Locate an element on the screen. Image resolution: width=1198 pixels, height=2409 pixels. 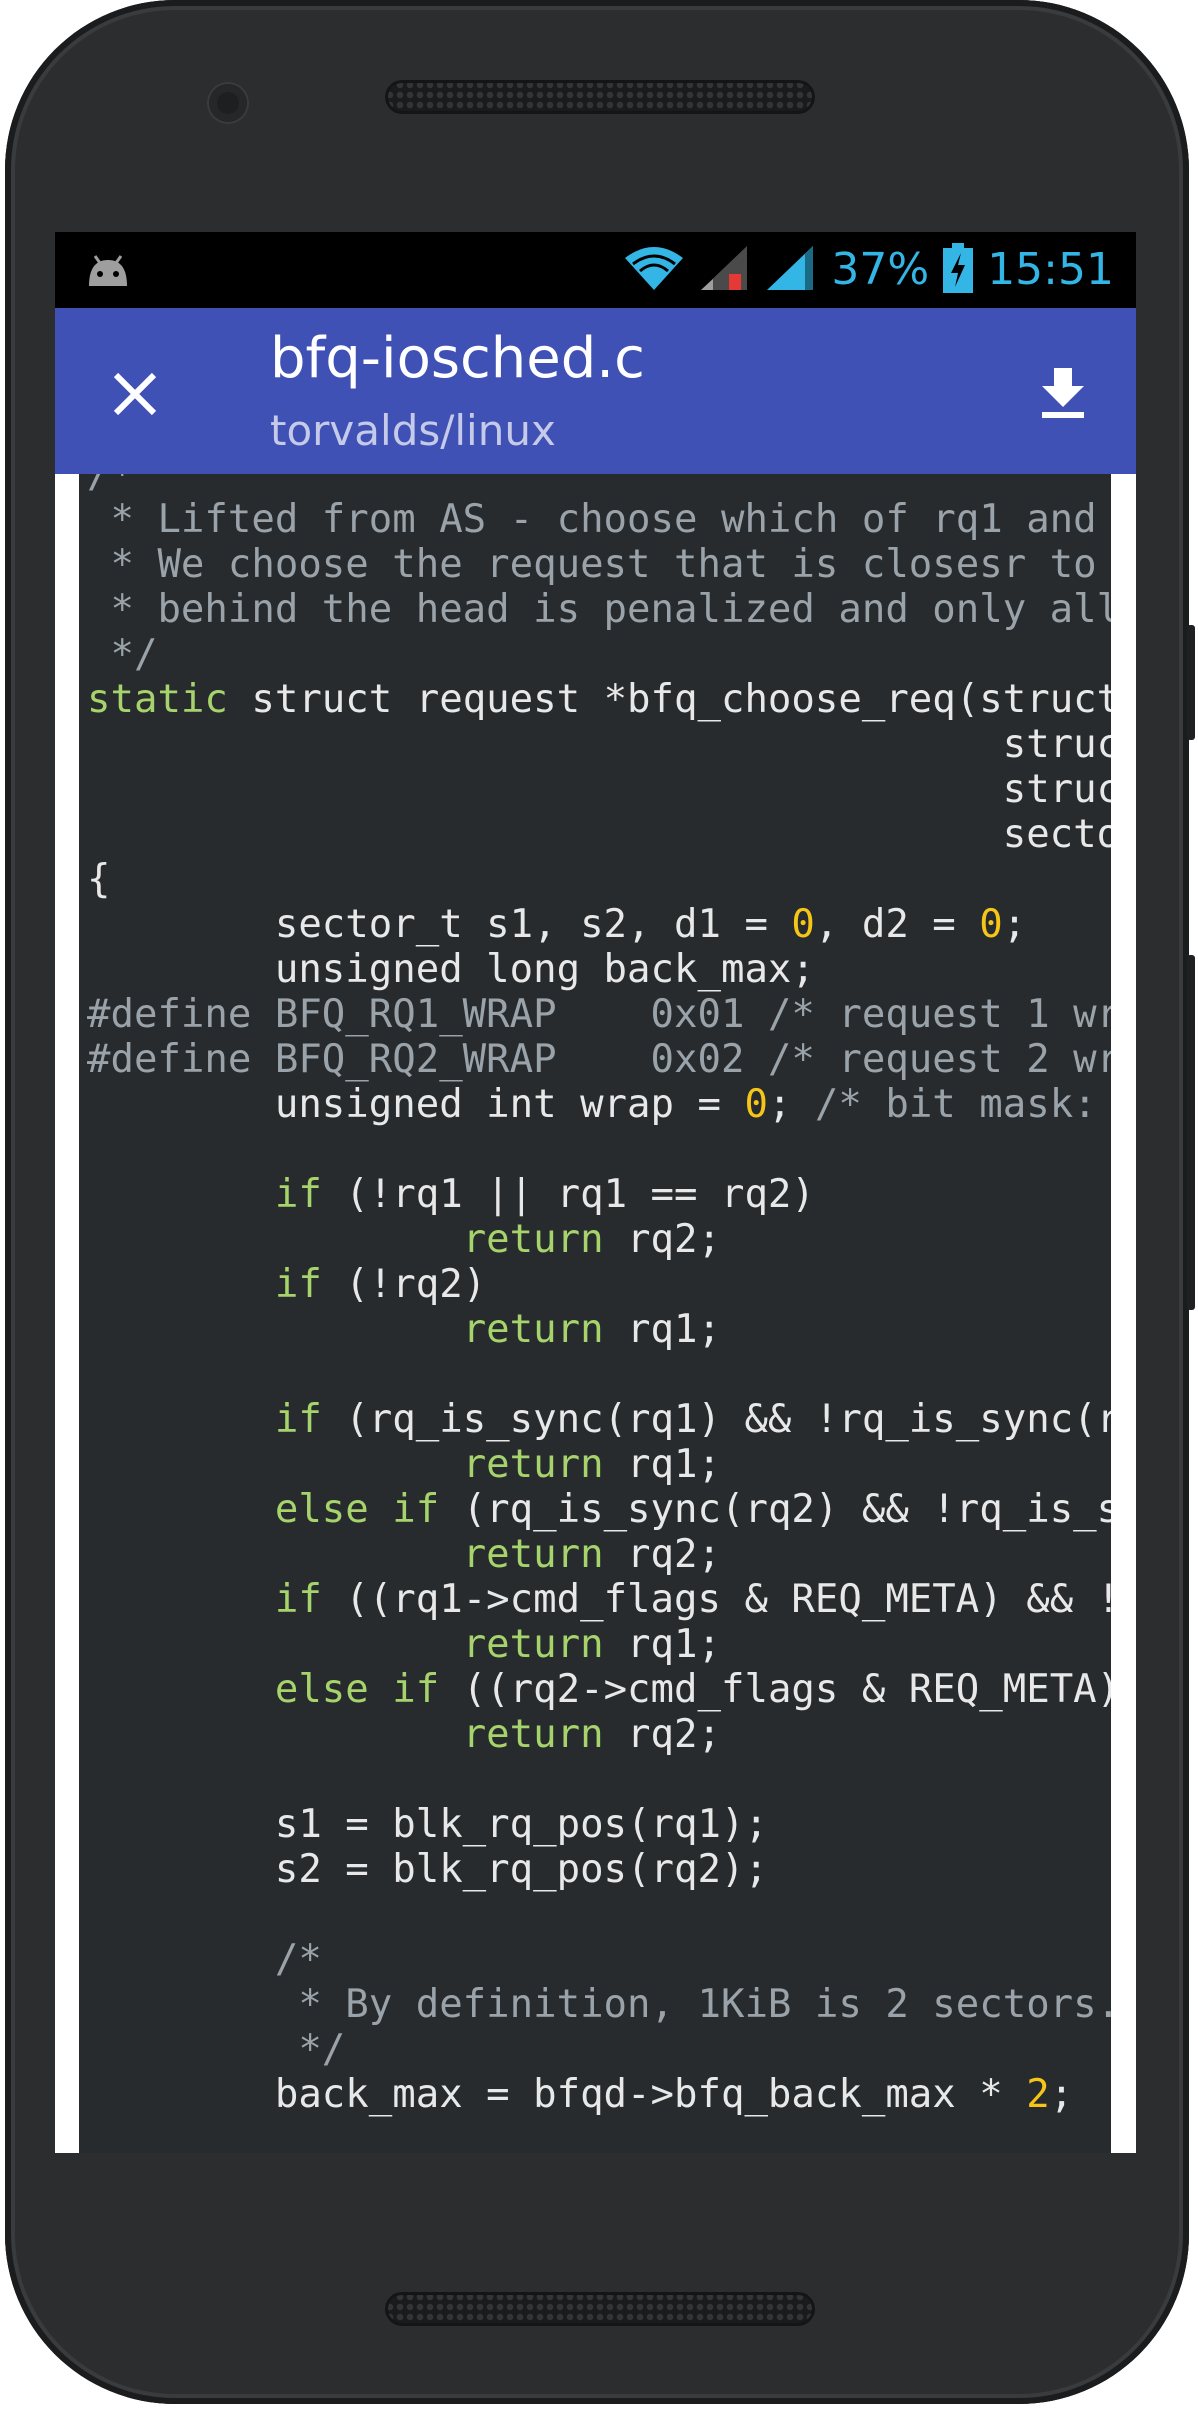
code-line: s1 = blk_rq_pos(rq1); is located at coordinates (599, 1824).